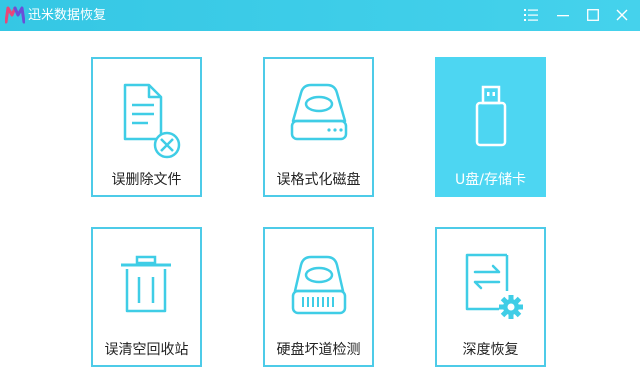 Image resolution: width=640 pixels, height=370 pixels. I want to click on title-bar: 迅米数据恢复, so click(320, 15).